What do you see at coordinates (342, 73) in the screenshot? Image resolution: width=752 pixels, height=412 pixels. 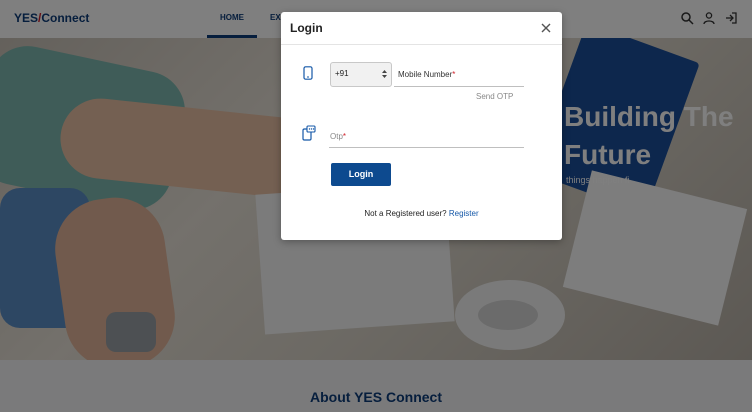 I see `country-code-value: +91` at bounding box center [342, 73].